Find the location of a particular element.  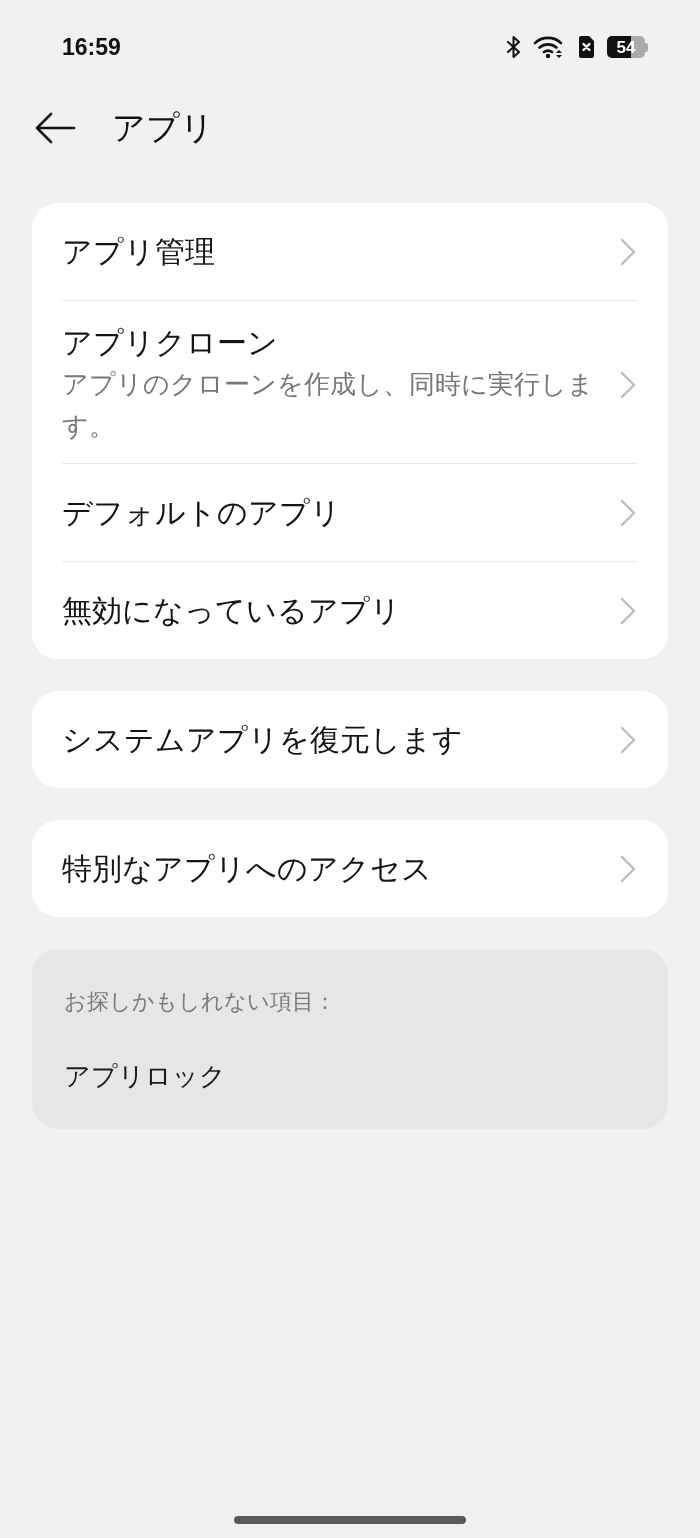

row-title: アプリ管理 is located at coordinates (139, 251).